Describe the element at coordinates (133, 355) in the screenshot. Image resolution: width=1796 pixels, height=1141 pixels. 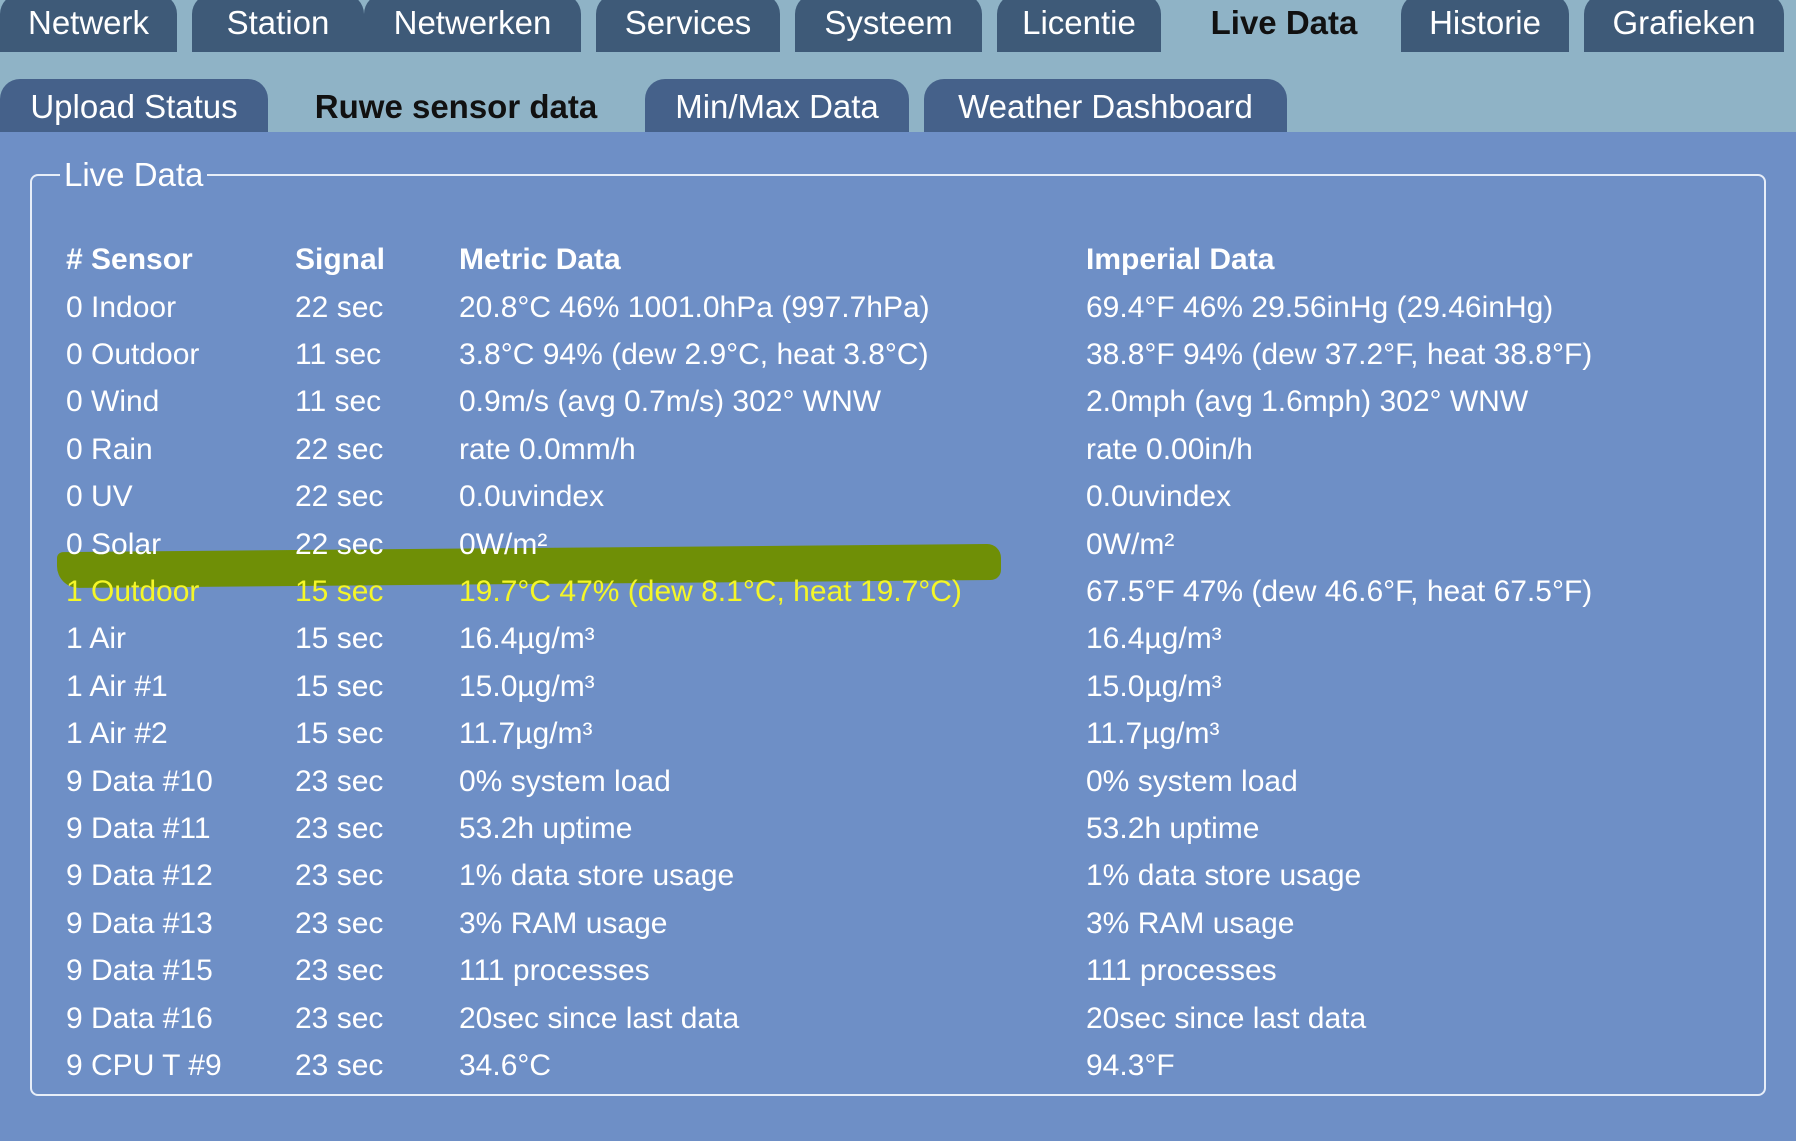
I see `cell-sensor: 0 Outdoor` at that location.